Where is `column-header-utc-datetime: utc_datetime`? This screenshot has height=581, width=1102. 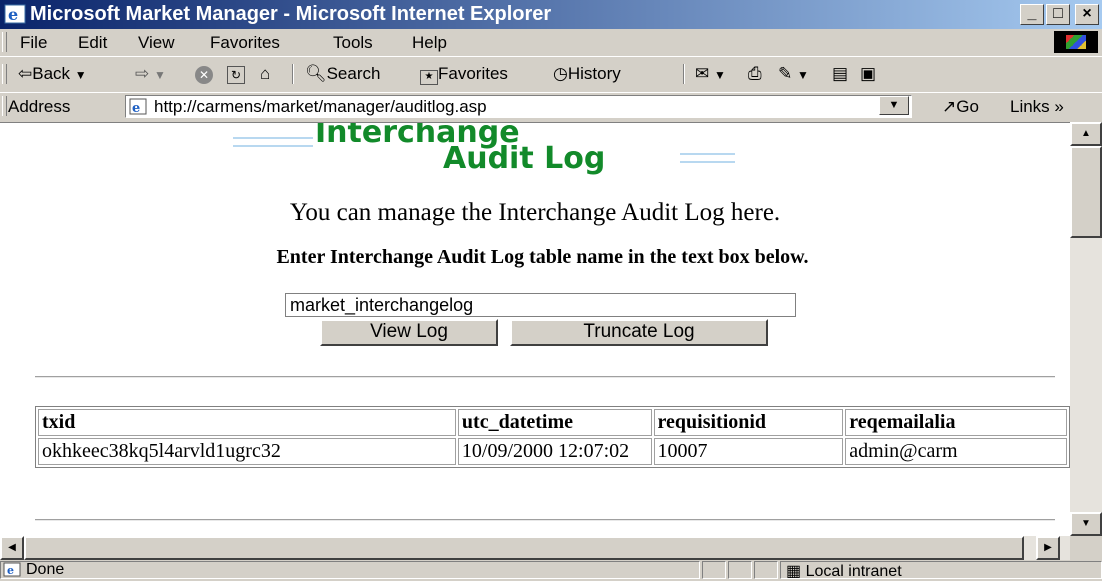
column-header-utc-datetime: utc_datetime is located at coordinates (554, 422).